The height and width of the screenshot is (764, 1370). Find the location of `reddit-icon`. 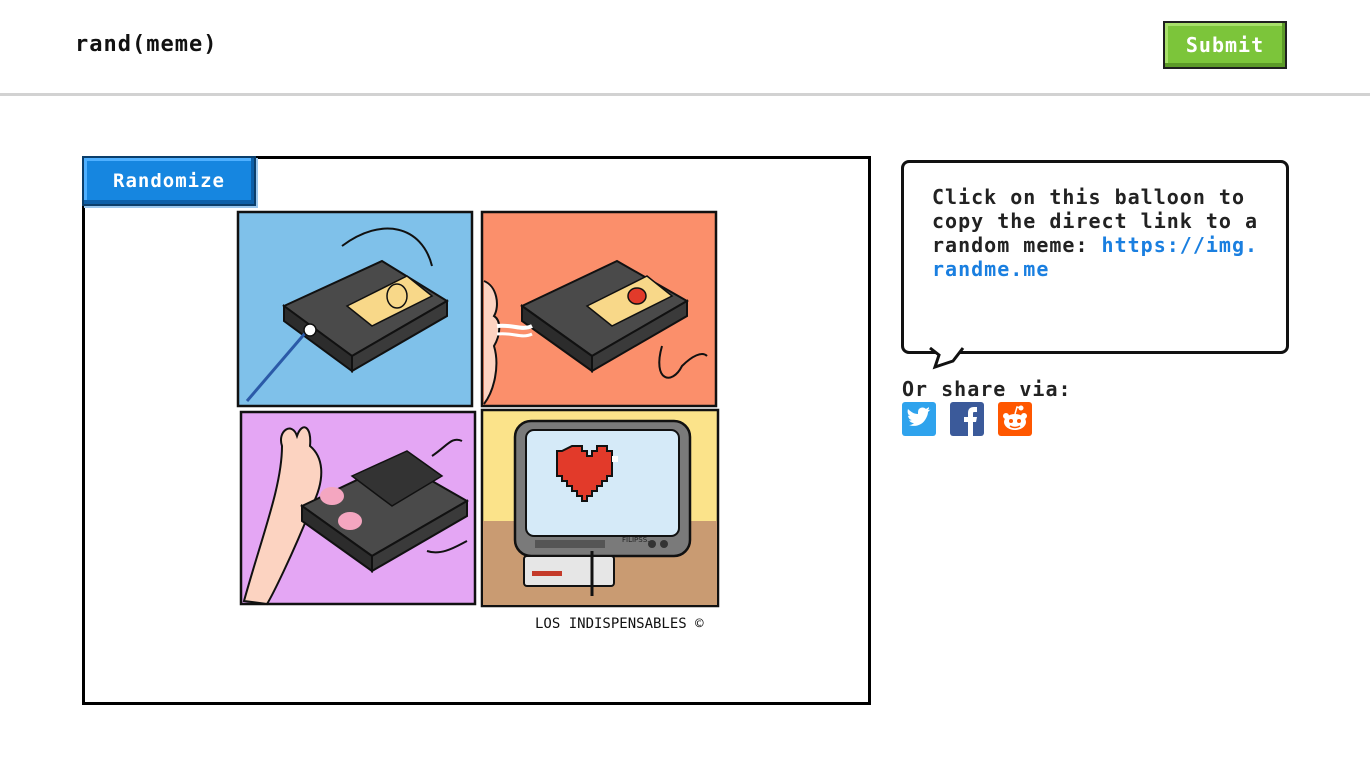

reddit-icon is located at coordinates (1015, 419).